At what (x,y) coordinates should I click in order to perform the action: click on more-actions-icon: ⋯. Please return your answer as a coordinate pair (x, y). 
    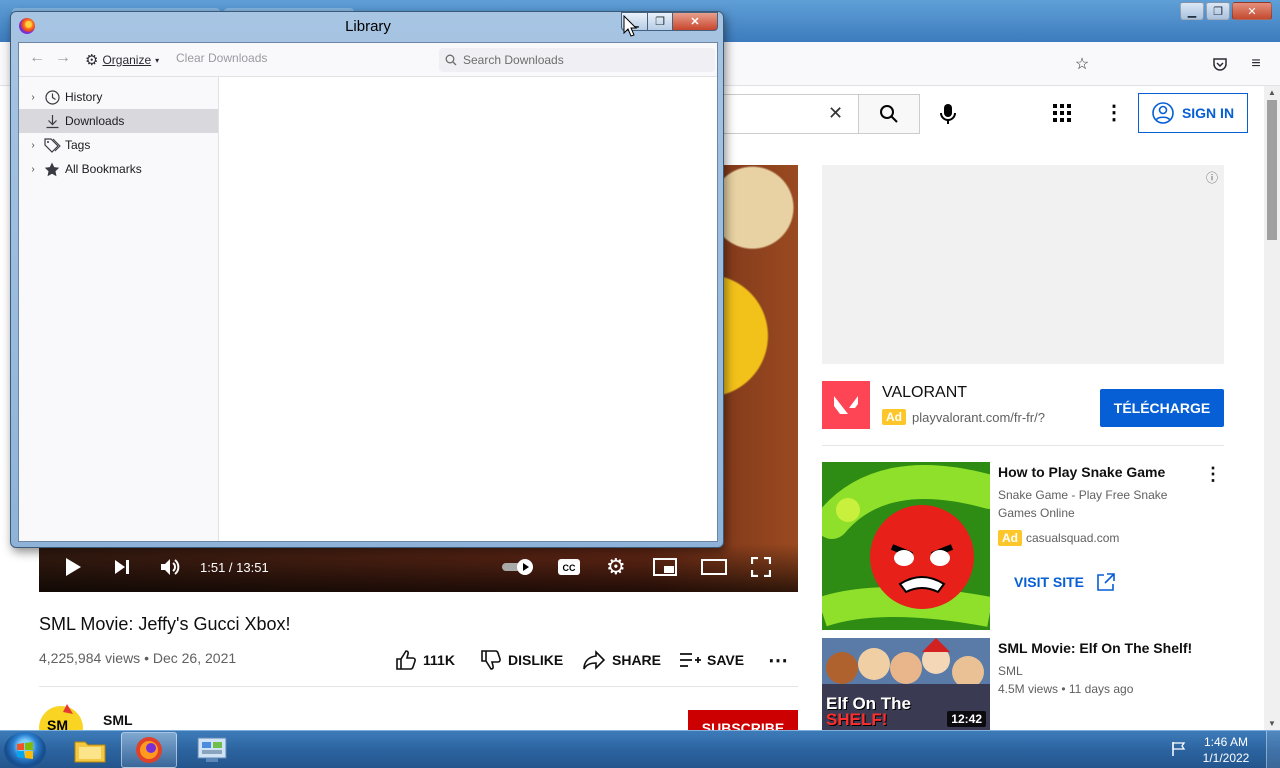
    Looking at the image, I should click on (778, 660).